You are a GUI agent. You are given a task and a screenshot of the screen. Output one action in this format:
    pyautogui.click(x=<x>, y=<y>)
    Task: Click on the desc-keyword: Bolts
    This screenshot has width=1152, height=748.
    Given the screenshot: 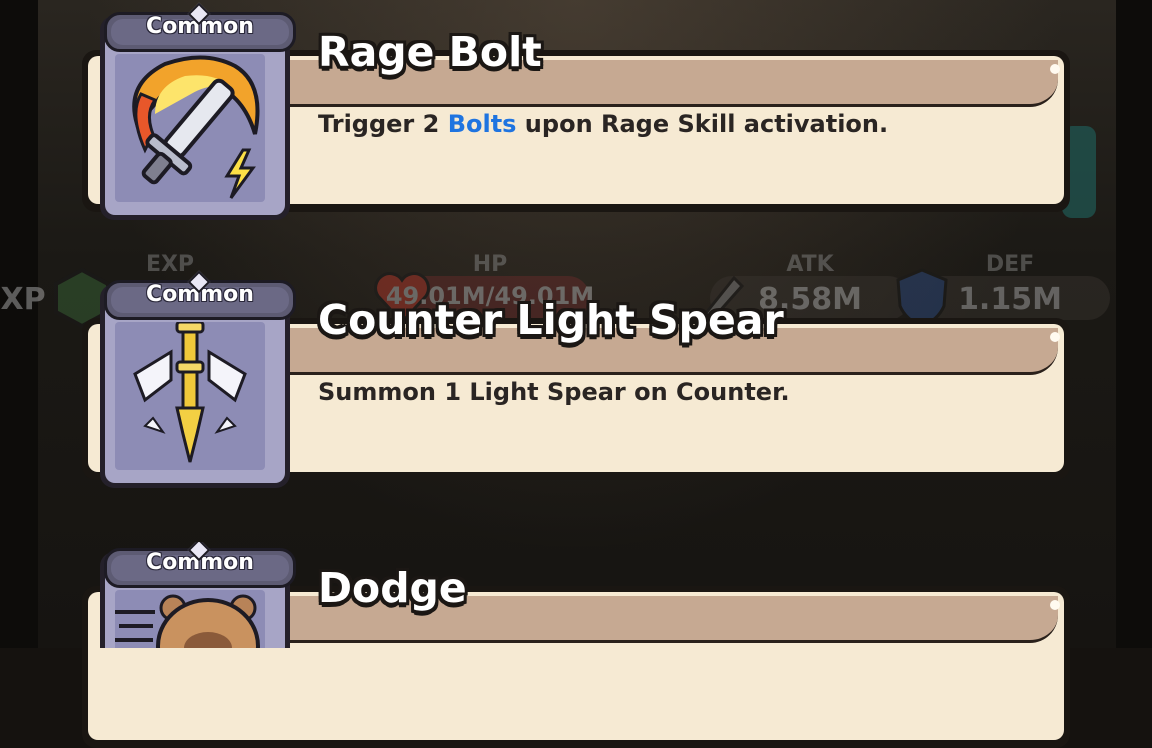 What is the action you would take?
    pyautogui.click(x=482, y=124)
    